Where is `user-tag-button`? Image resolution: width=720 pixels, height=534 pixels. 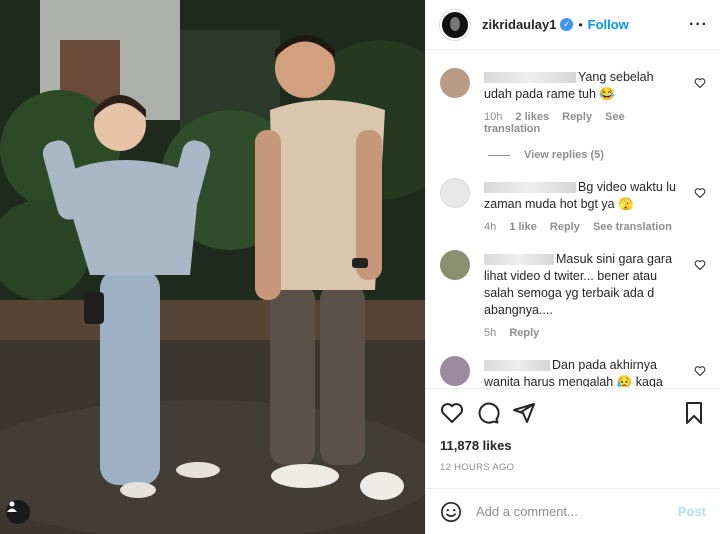 user-tag-button is located at coordinates (18, 512).